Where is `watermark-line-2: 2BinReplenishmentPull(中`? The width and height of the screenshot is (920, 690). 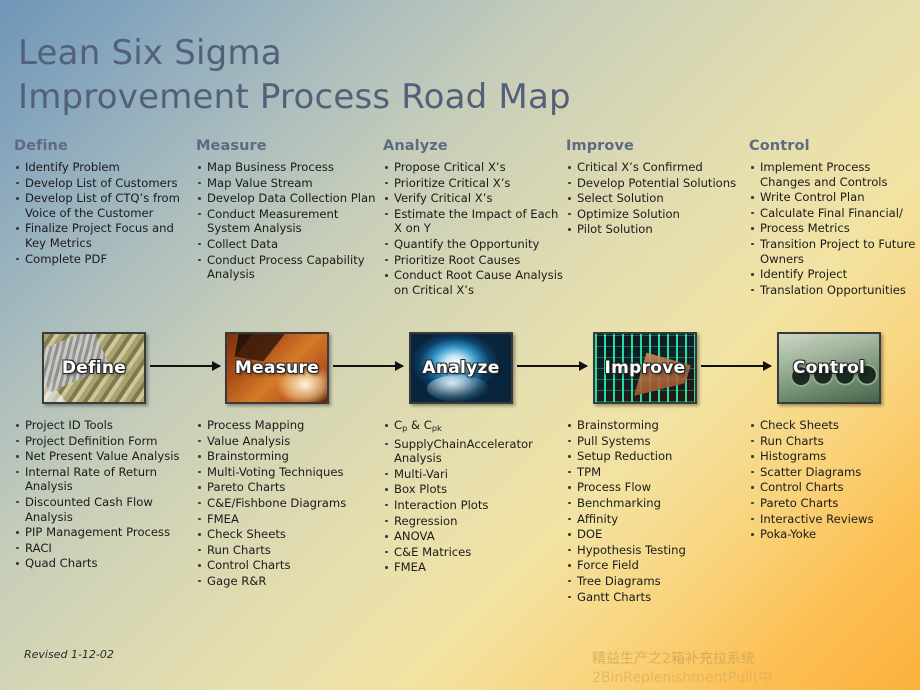 watermark-line-2: 2BinReplenishmentPull(中 is located at coordinates (682, 678).